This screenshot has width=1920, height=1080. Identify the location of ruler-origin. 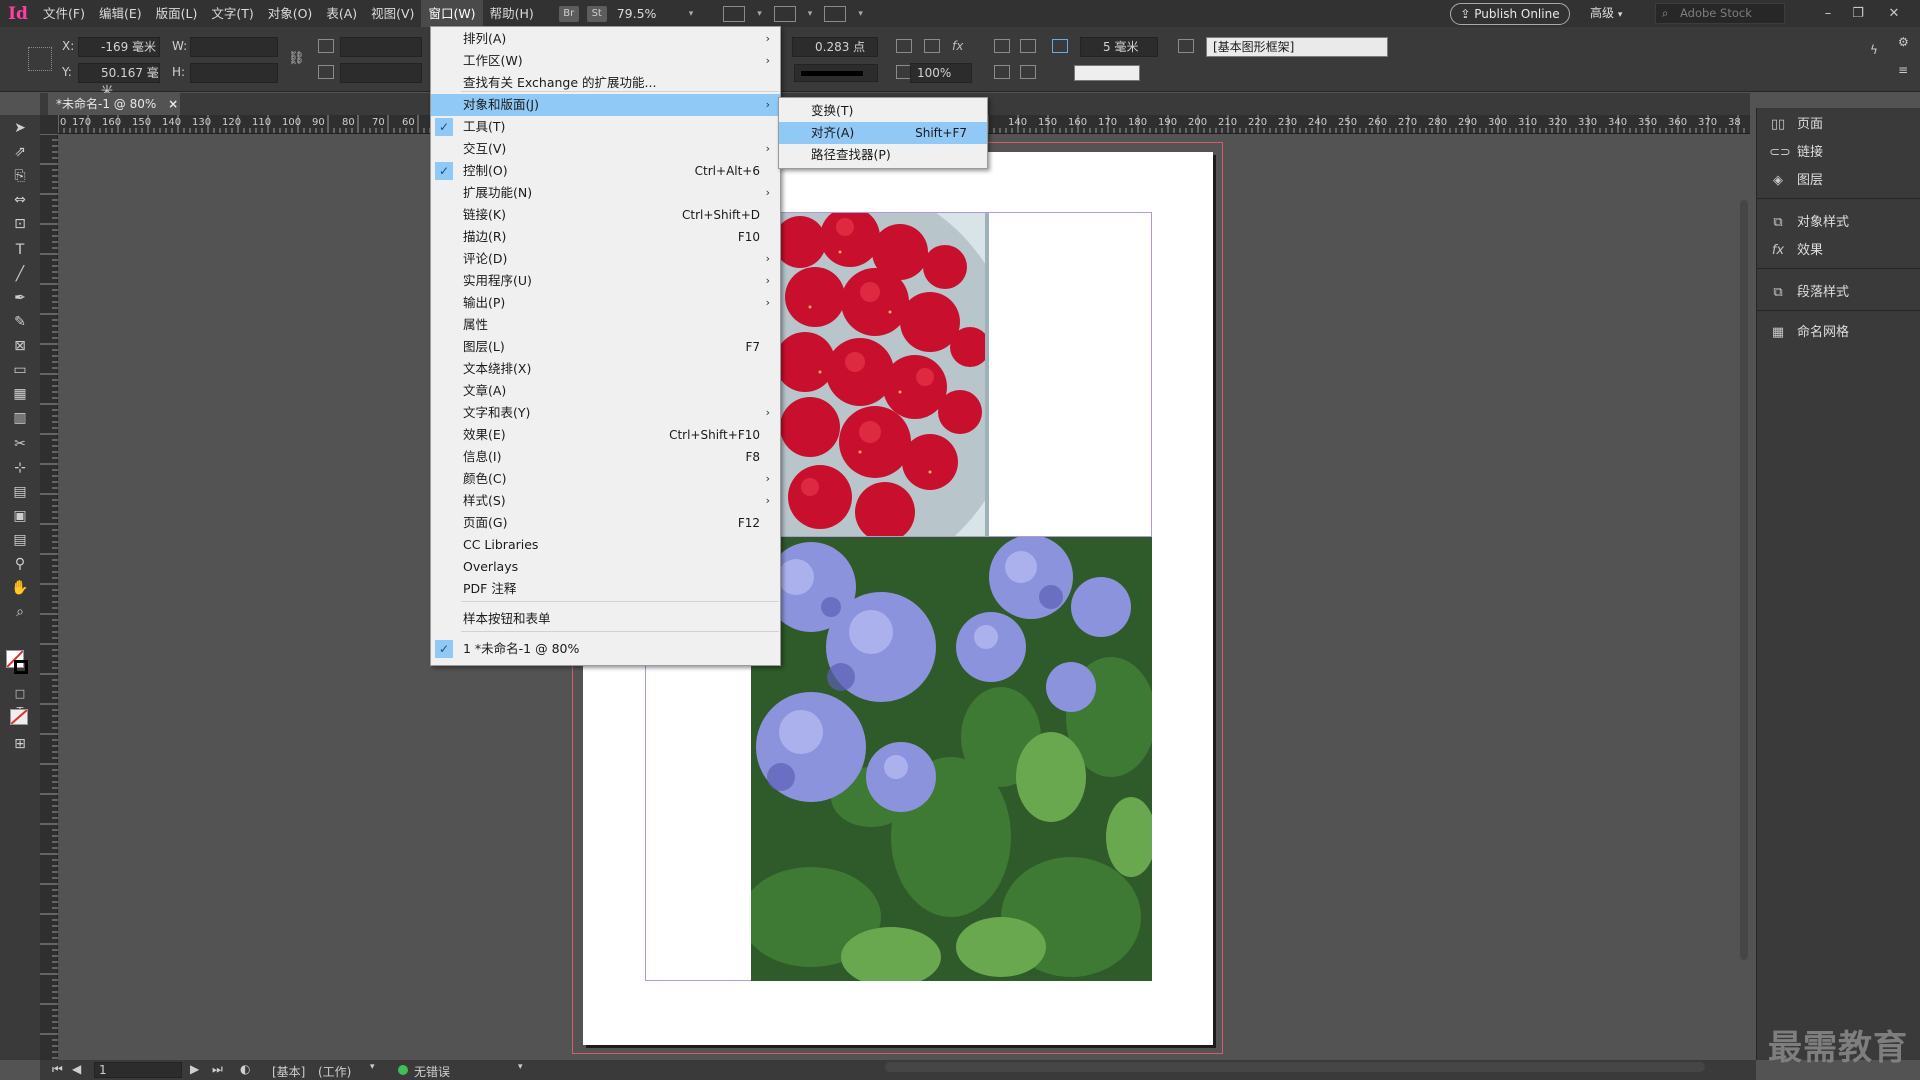
(49, 124).